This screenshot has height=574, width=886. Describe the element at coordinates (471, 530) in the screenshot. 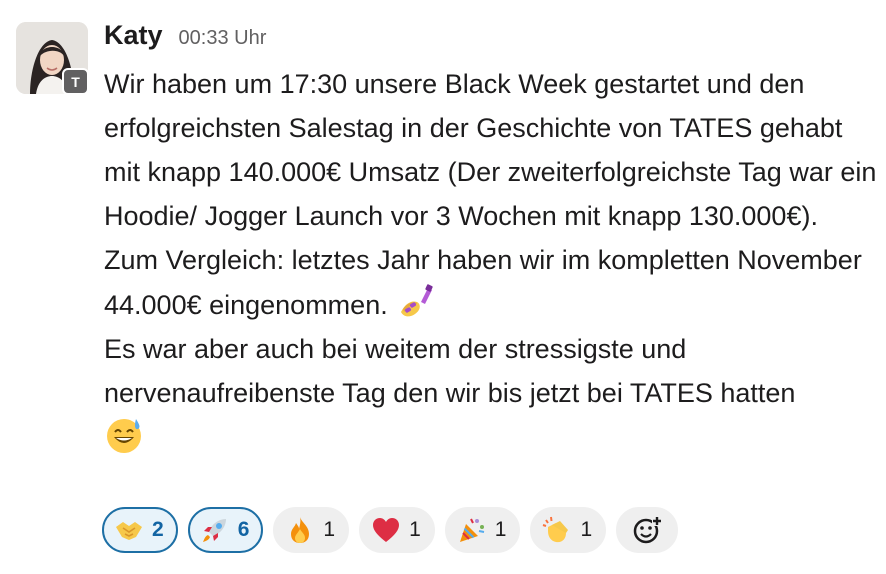

I see `party-popper-icon` at that location.